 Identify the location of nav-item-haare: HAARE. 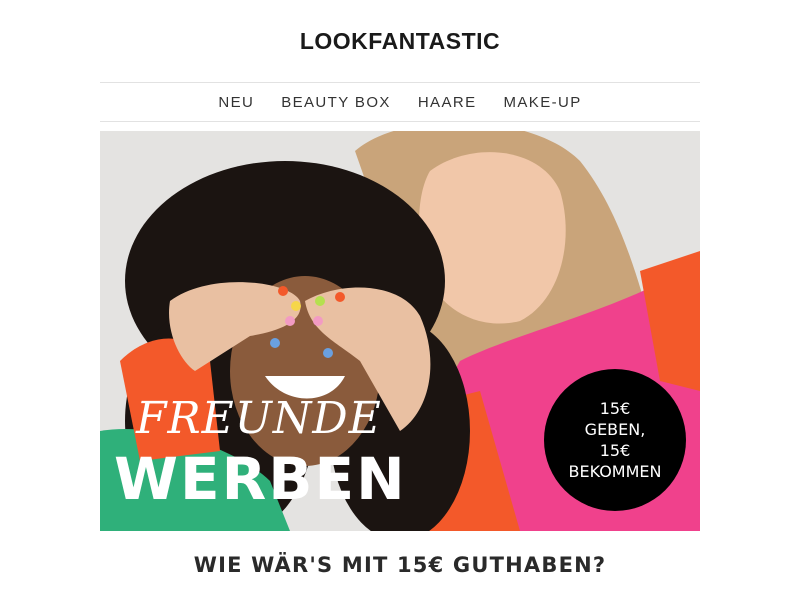
(447, 102).